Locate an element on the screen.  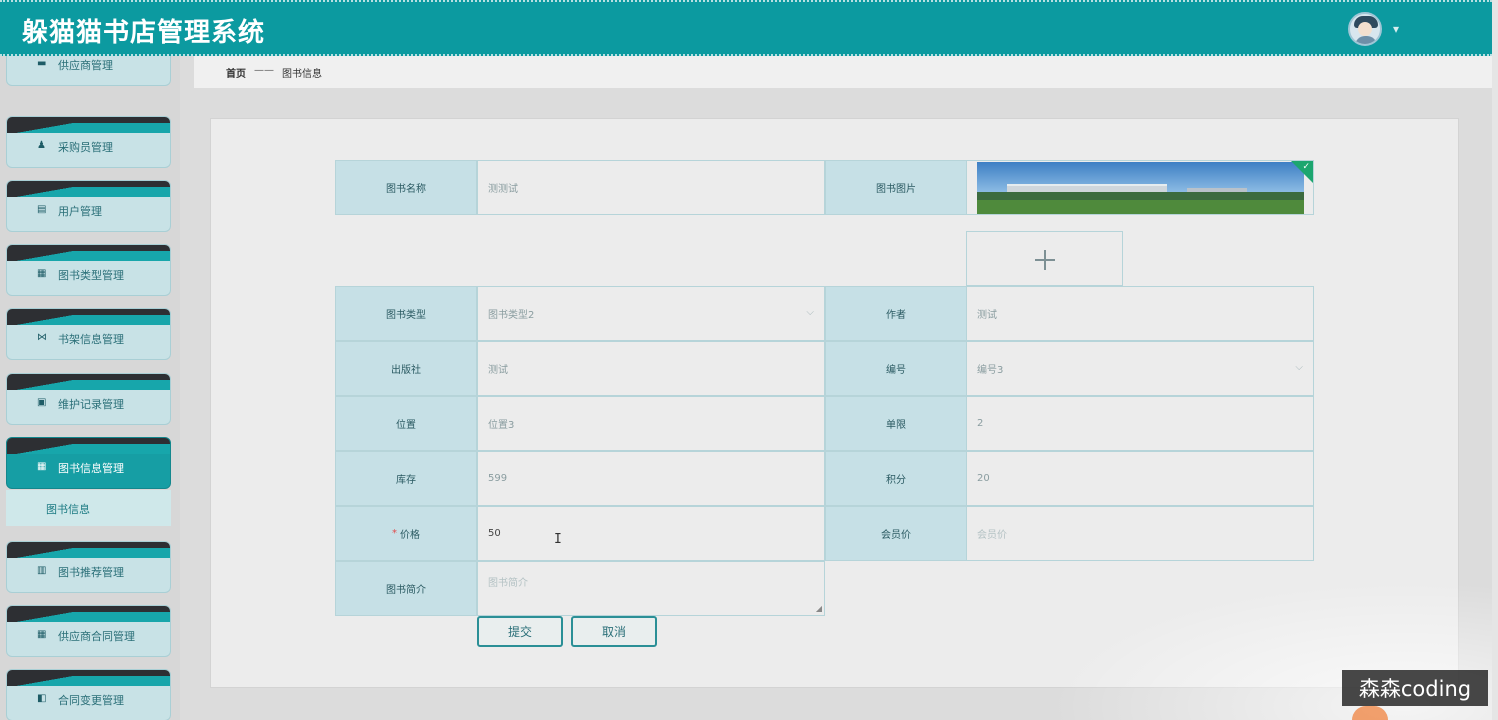
watermark: 森森coding is located at coordinates (1415, 688).